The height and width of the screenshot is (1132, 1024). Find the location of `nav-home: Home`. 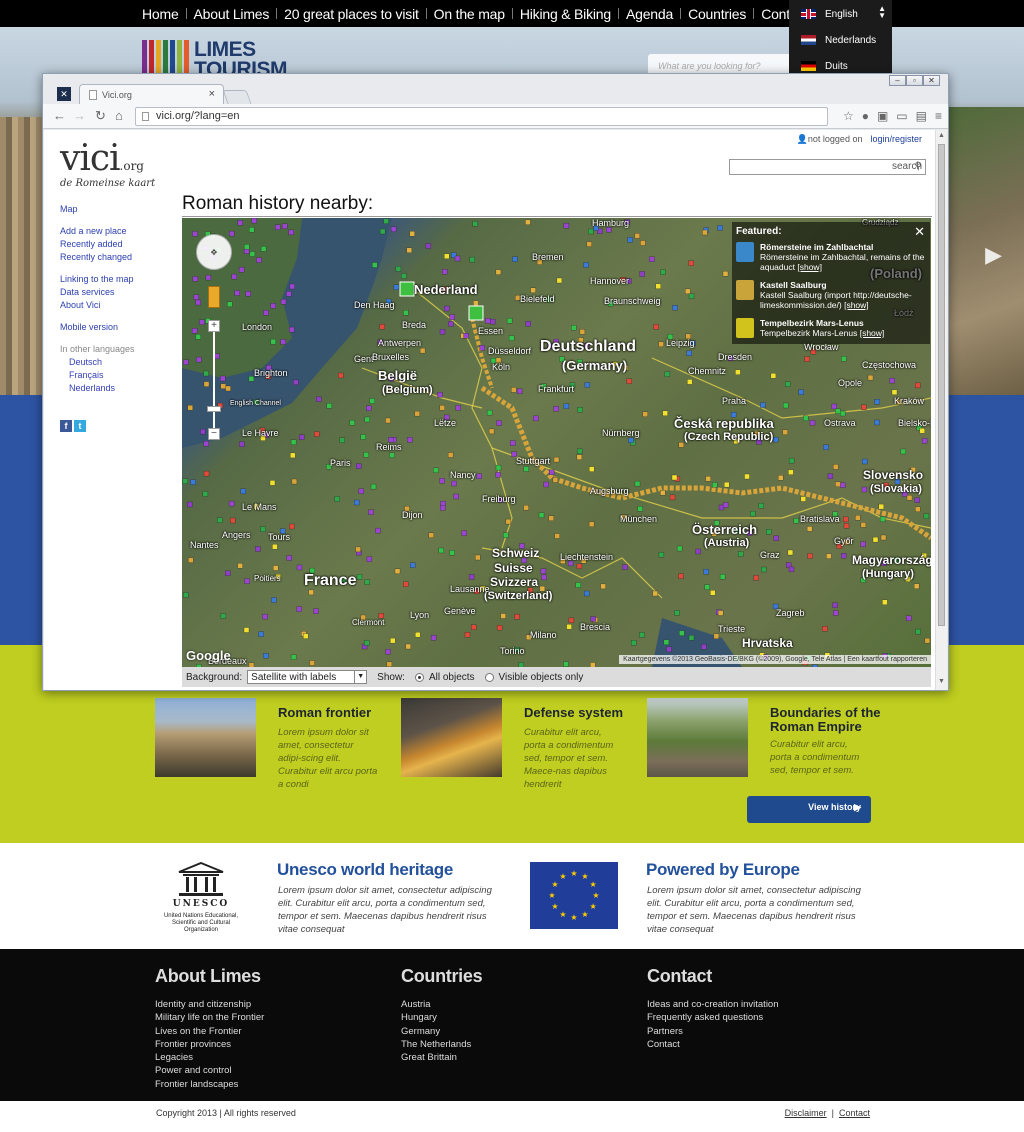

nav-home: Home is located at coordinates (160, 14).